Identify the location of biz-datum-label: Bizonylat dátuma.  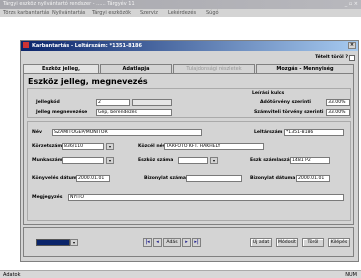
(273, 178).